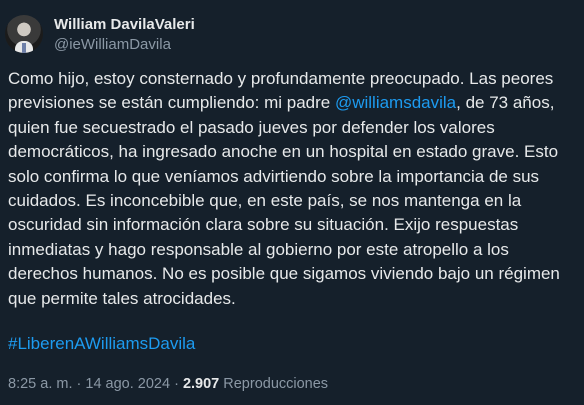  I want to click on tweet-date: 14 ago. 2024, so click(128, 384).